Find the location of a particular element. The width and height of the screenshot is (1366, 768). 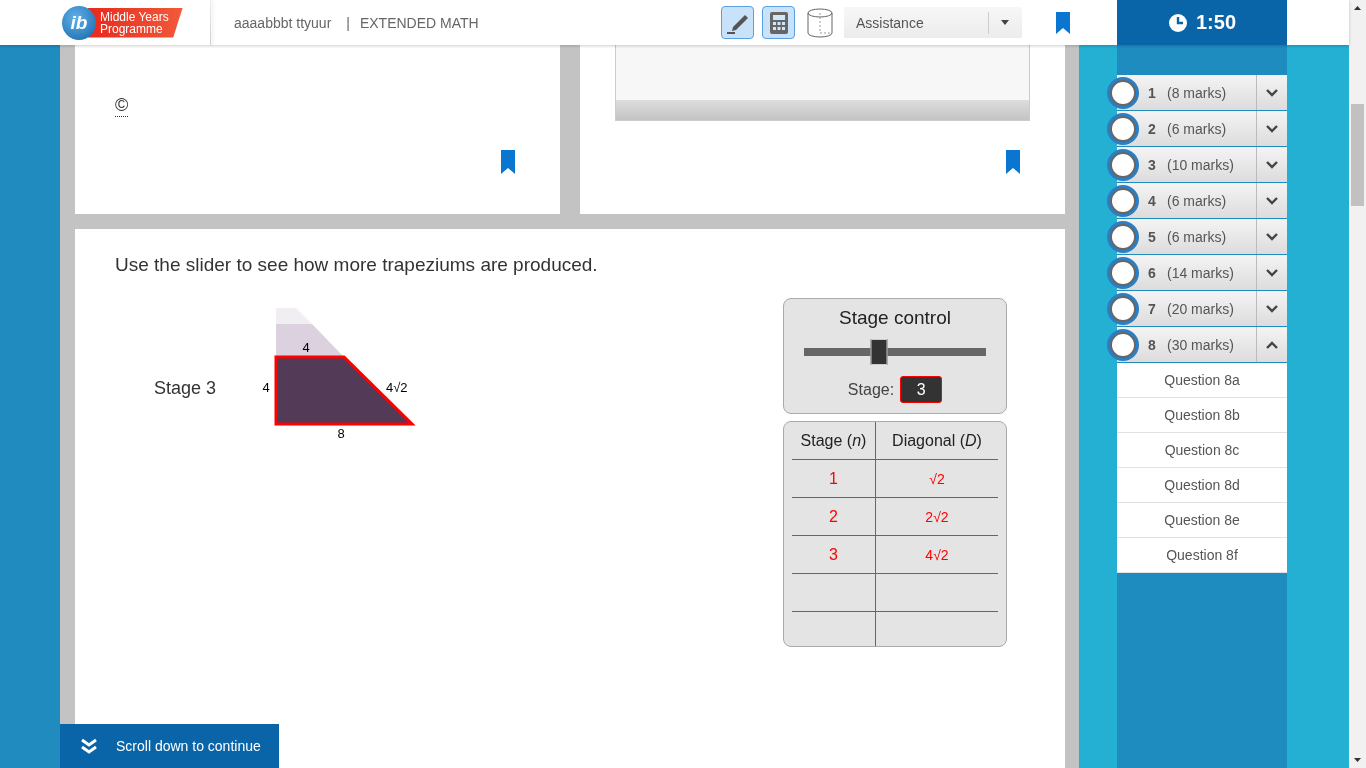

calculator-button is located at coordinates (778, 22).